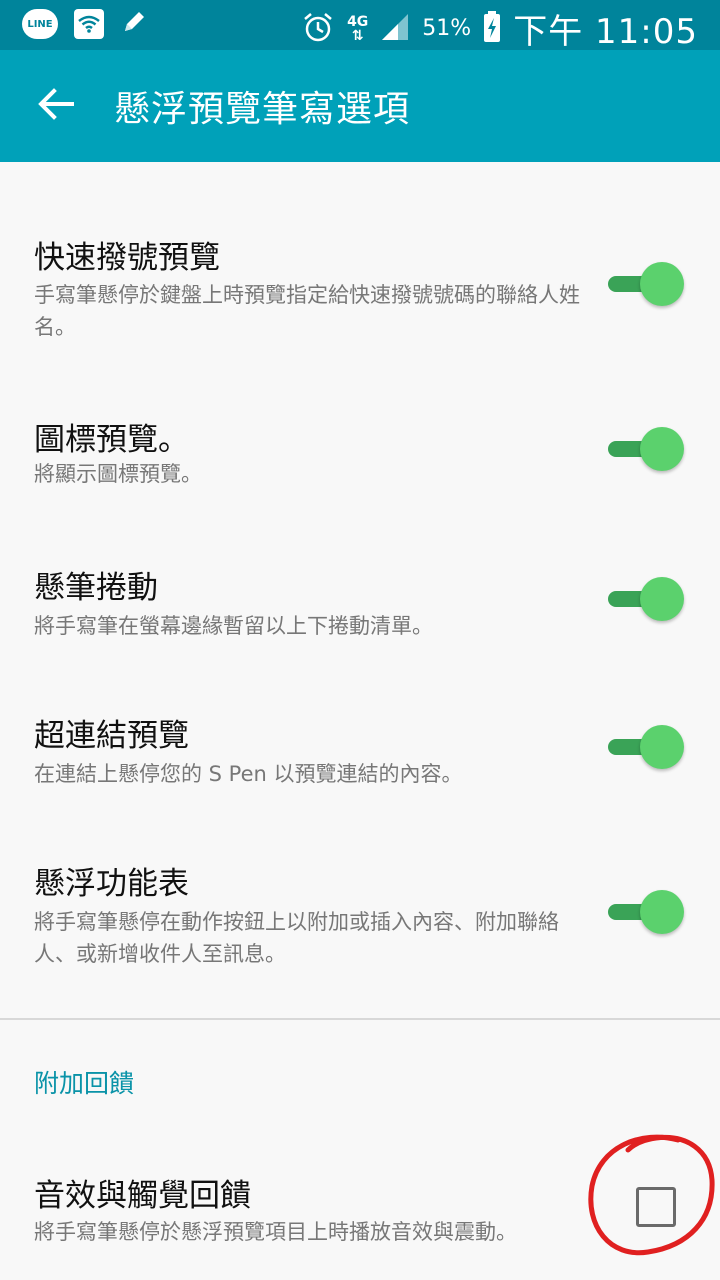  Describe the element at coordinates (307, 311) in the screenshot. I see `setting-description: 手寫筆懸停於鍵盤上時預覽指定給快速撥號號碼的聯絡人姓名。` at that location.